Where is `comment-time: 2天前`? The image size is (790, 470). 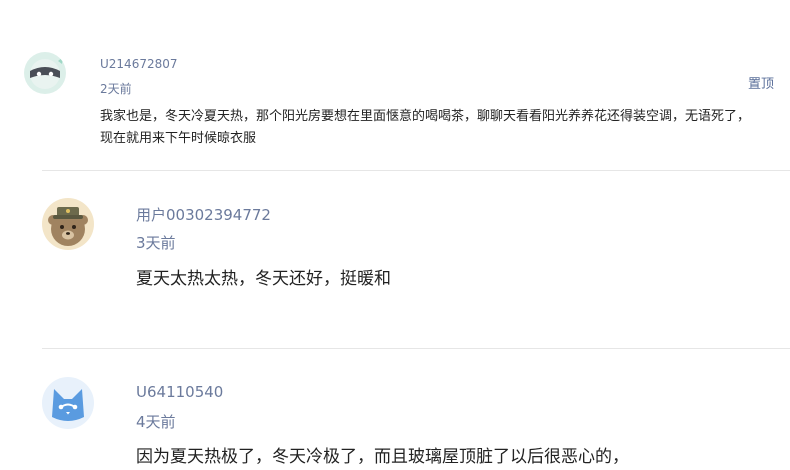 comment-time: 2天前 is located at coordinates (116, 89).